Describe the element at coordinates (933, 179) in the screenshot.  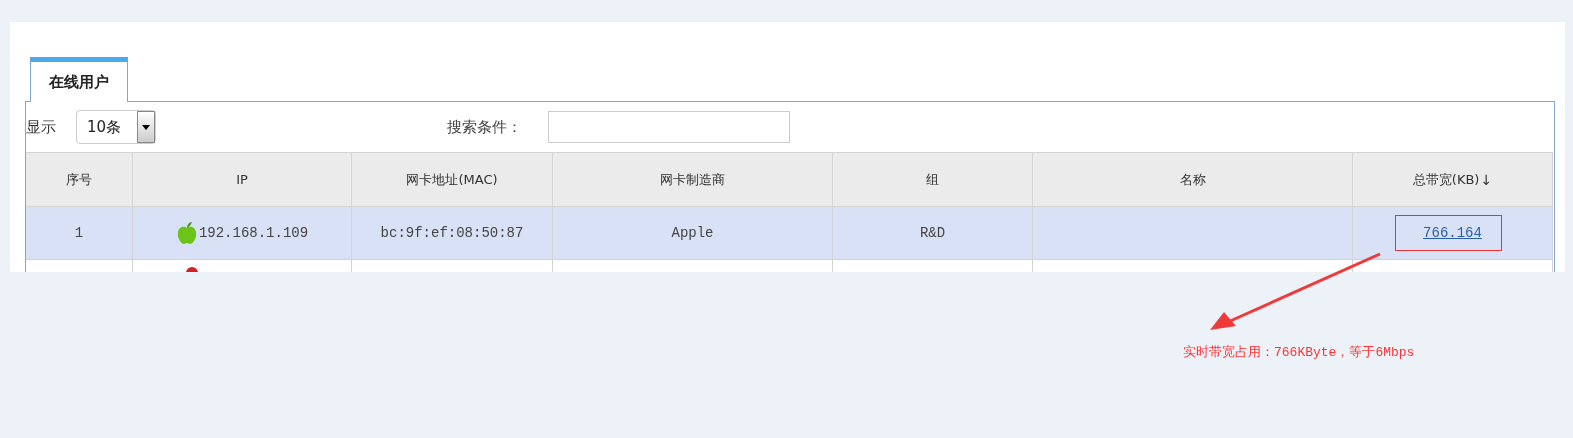
I see `column-header: 组` at that location.